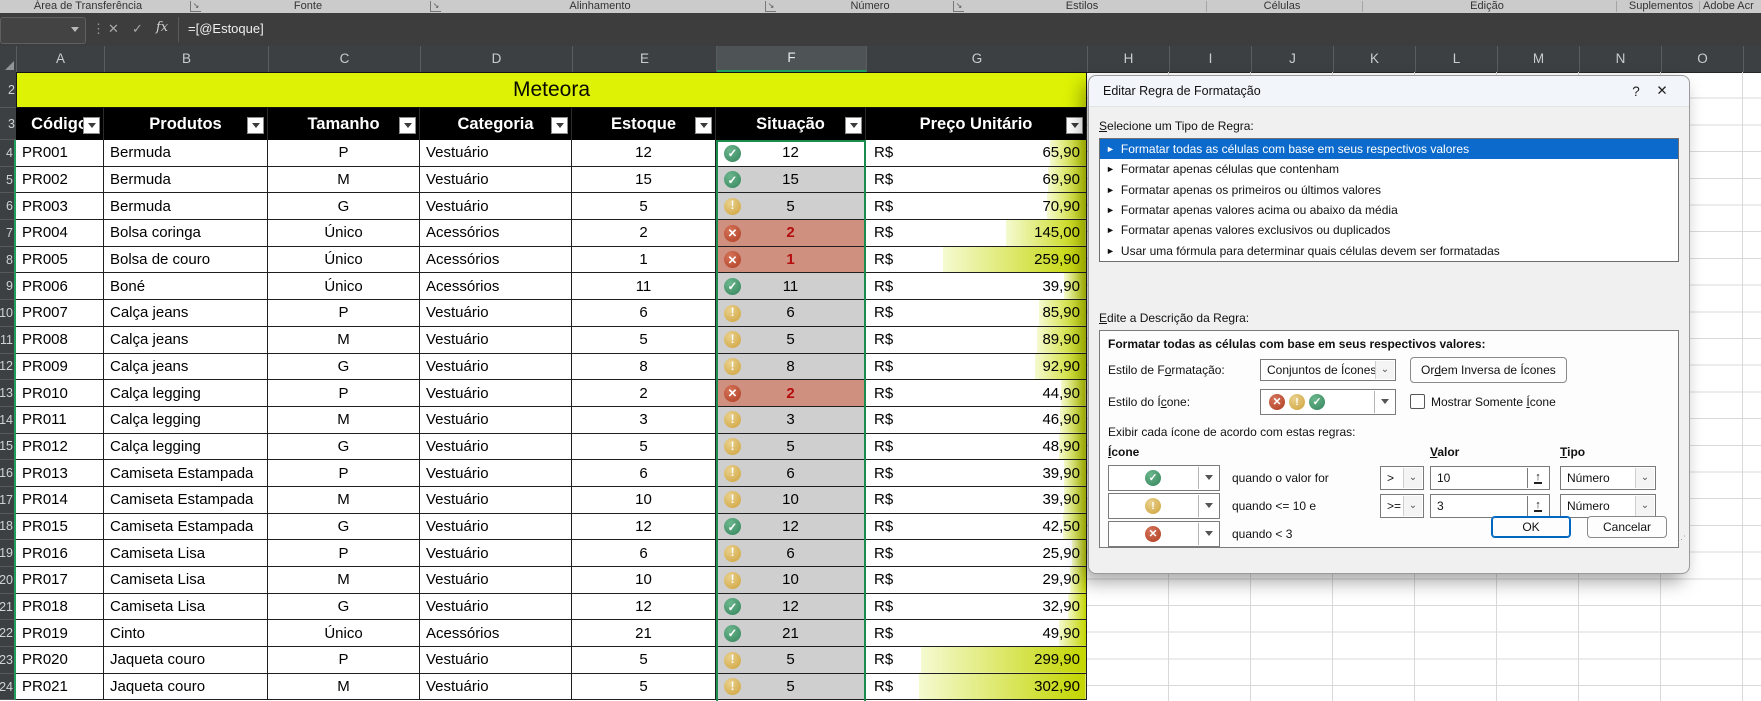  I want to click on cell-status: ✕ 2, so click(791, 393).